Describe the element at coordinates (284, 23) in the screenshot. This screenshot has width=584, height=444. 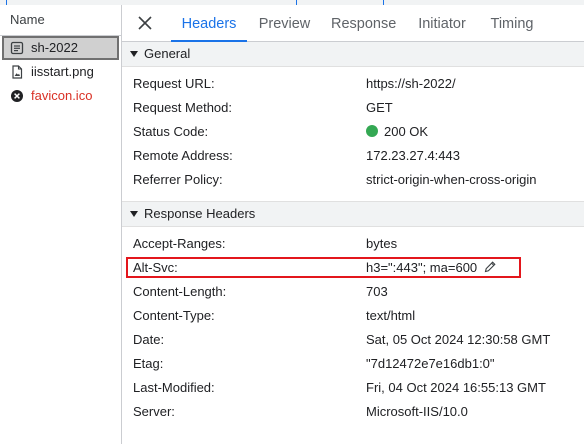
I see `tab-preview: Preview` at that location.